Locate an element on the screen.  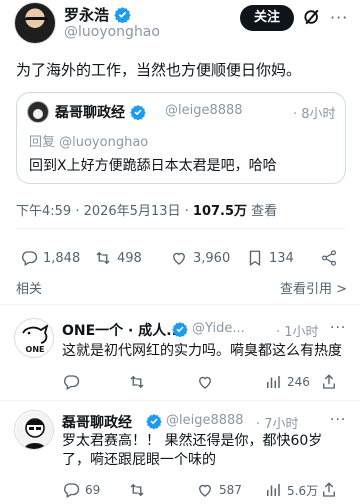
tweet-text: 为了海外的工作，当然也方便顺便日你妈。 is located at coordinates (159, 70).